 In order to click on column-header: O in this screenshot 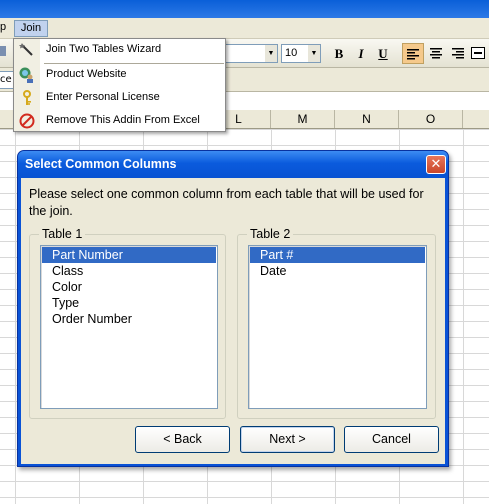, I will do `click(431, 119)`.